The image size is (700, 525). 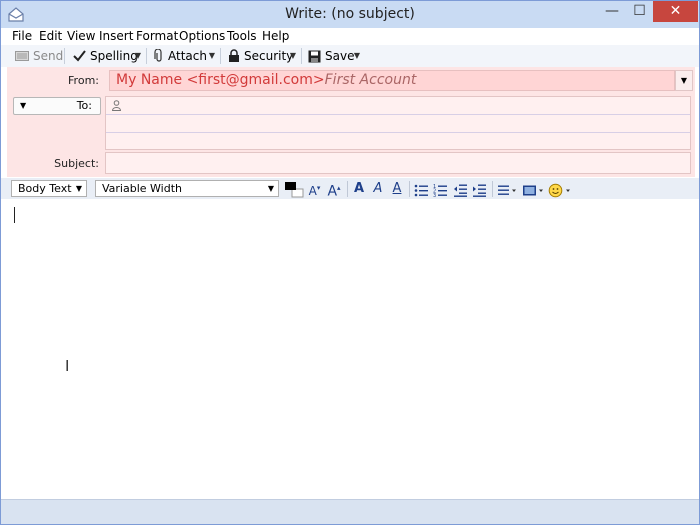 I want to click on menu-view: View, so click(x=81, y=36).